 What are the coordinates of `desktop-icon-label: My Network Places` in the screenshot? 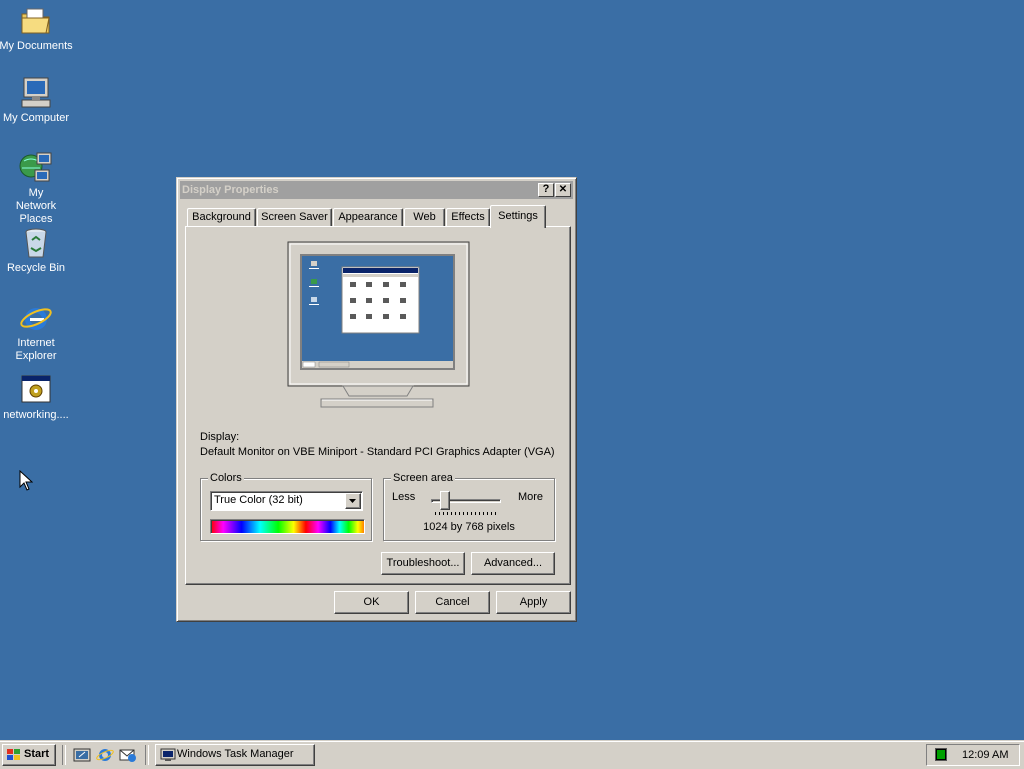 It's located at (36, 206).